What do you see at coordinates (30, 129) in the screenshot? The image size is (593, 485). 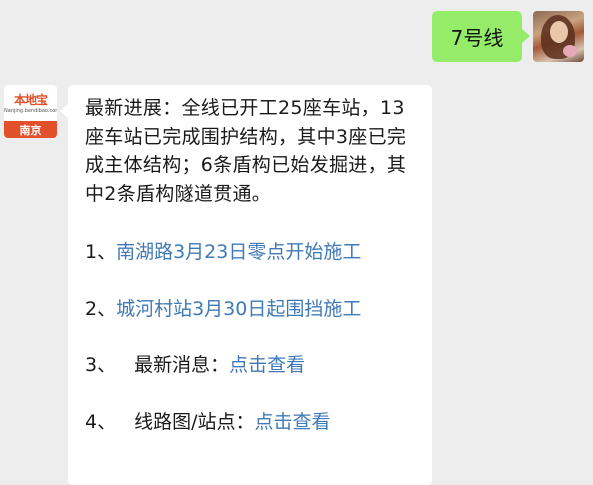 I see `brand-city-label: 南京` at bounding box center [30, 129].